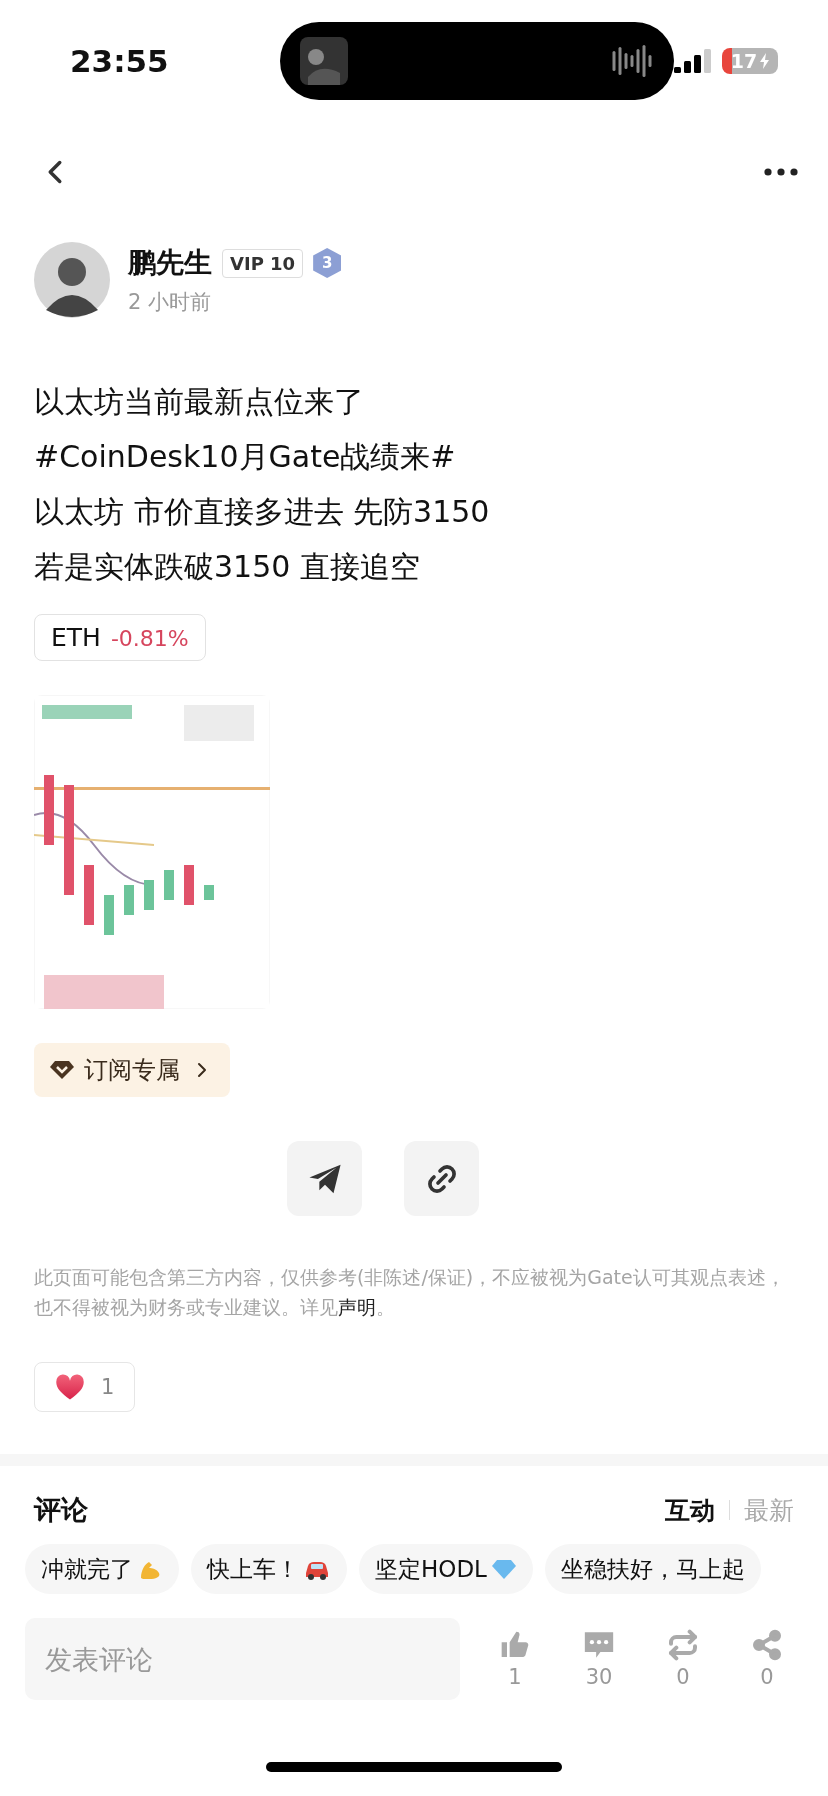 The width and height of the screenshot is (828, 1796). Describe the element at coordinates (744, 61) in the screenshot. I see `battery-level: 17` at that location.